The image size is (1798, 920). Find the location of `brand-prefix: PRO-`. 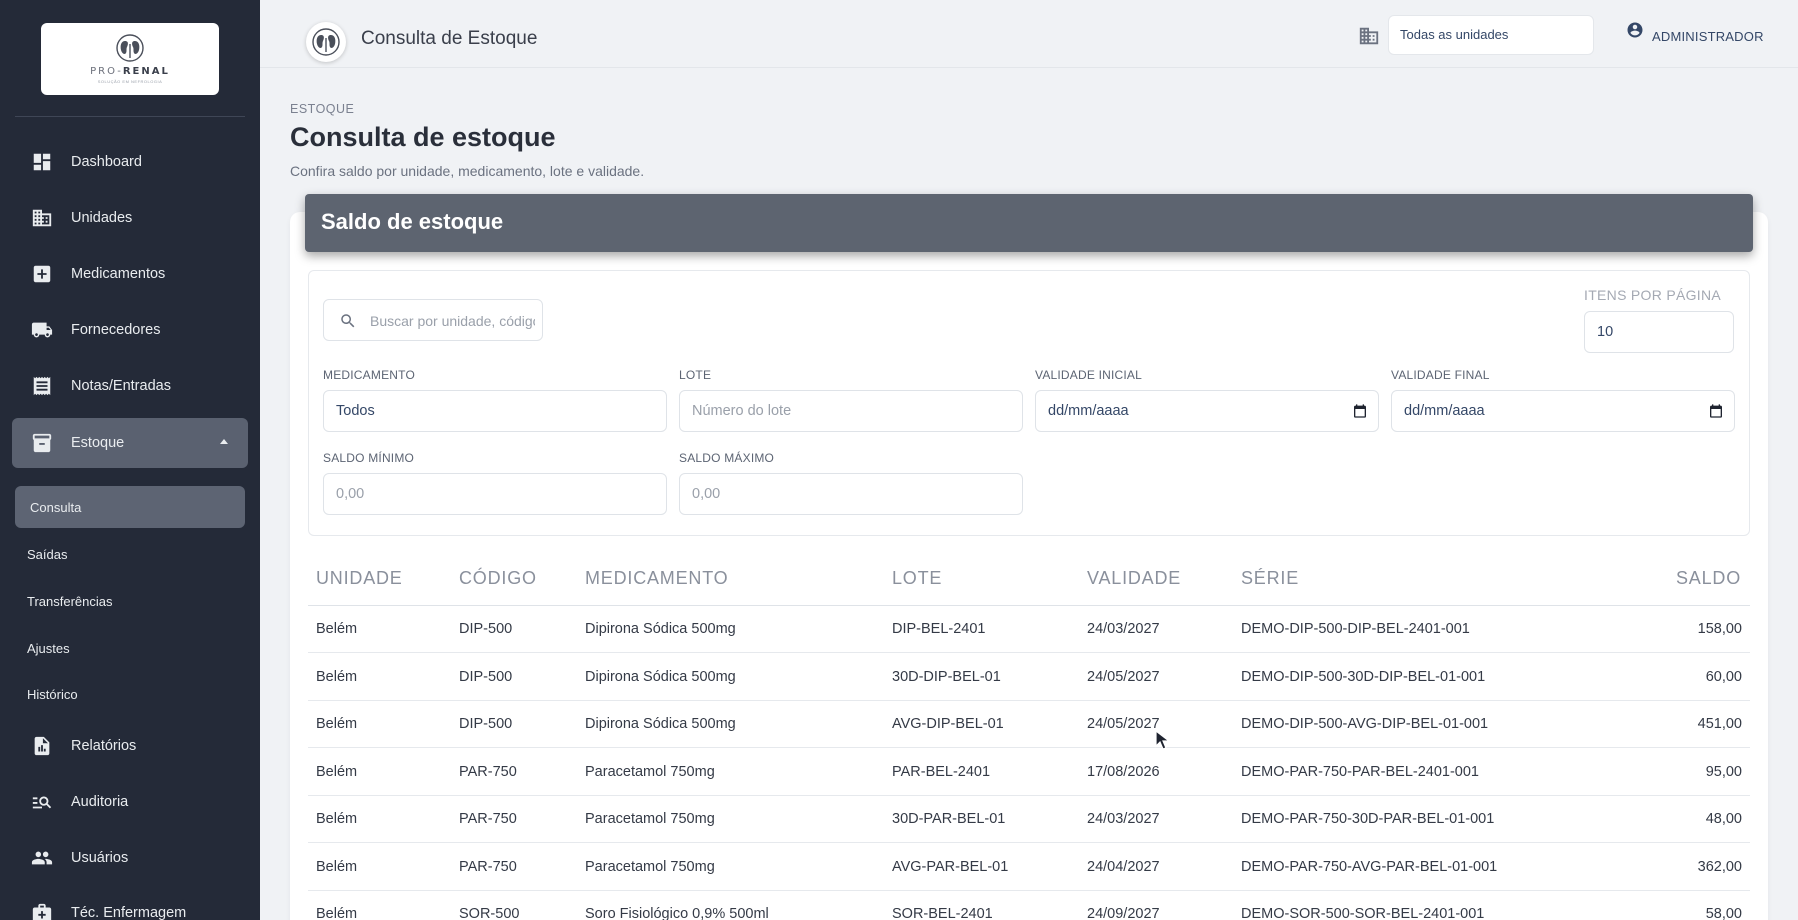

brand-prefix: PRO- is located at coordinates (106, 71).